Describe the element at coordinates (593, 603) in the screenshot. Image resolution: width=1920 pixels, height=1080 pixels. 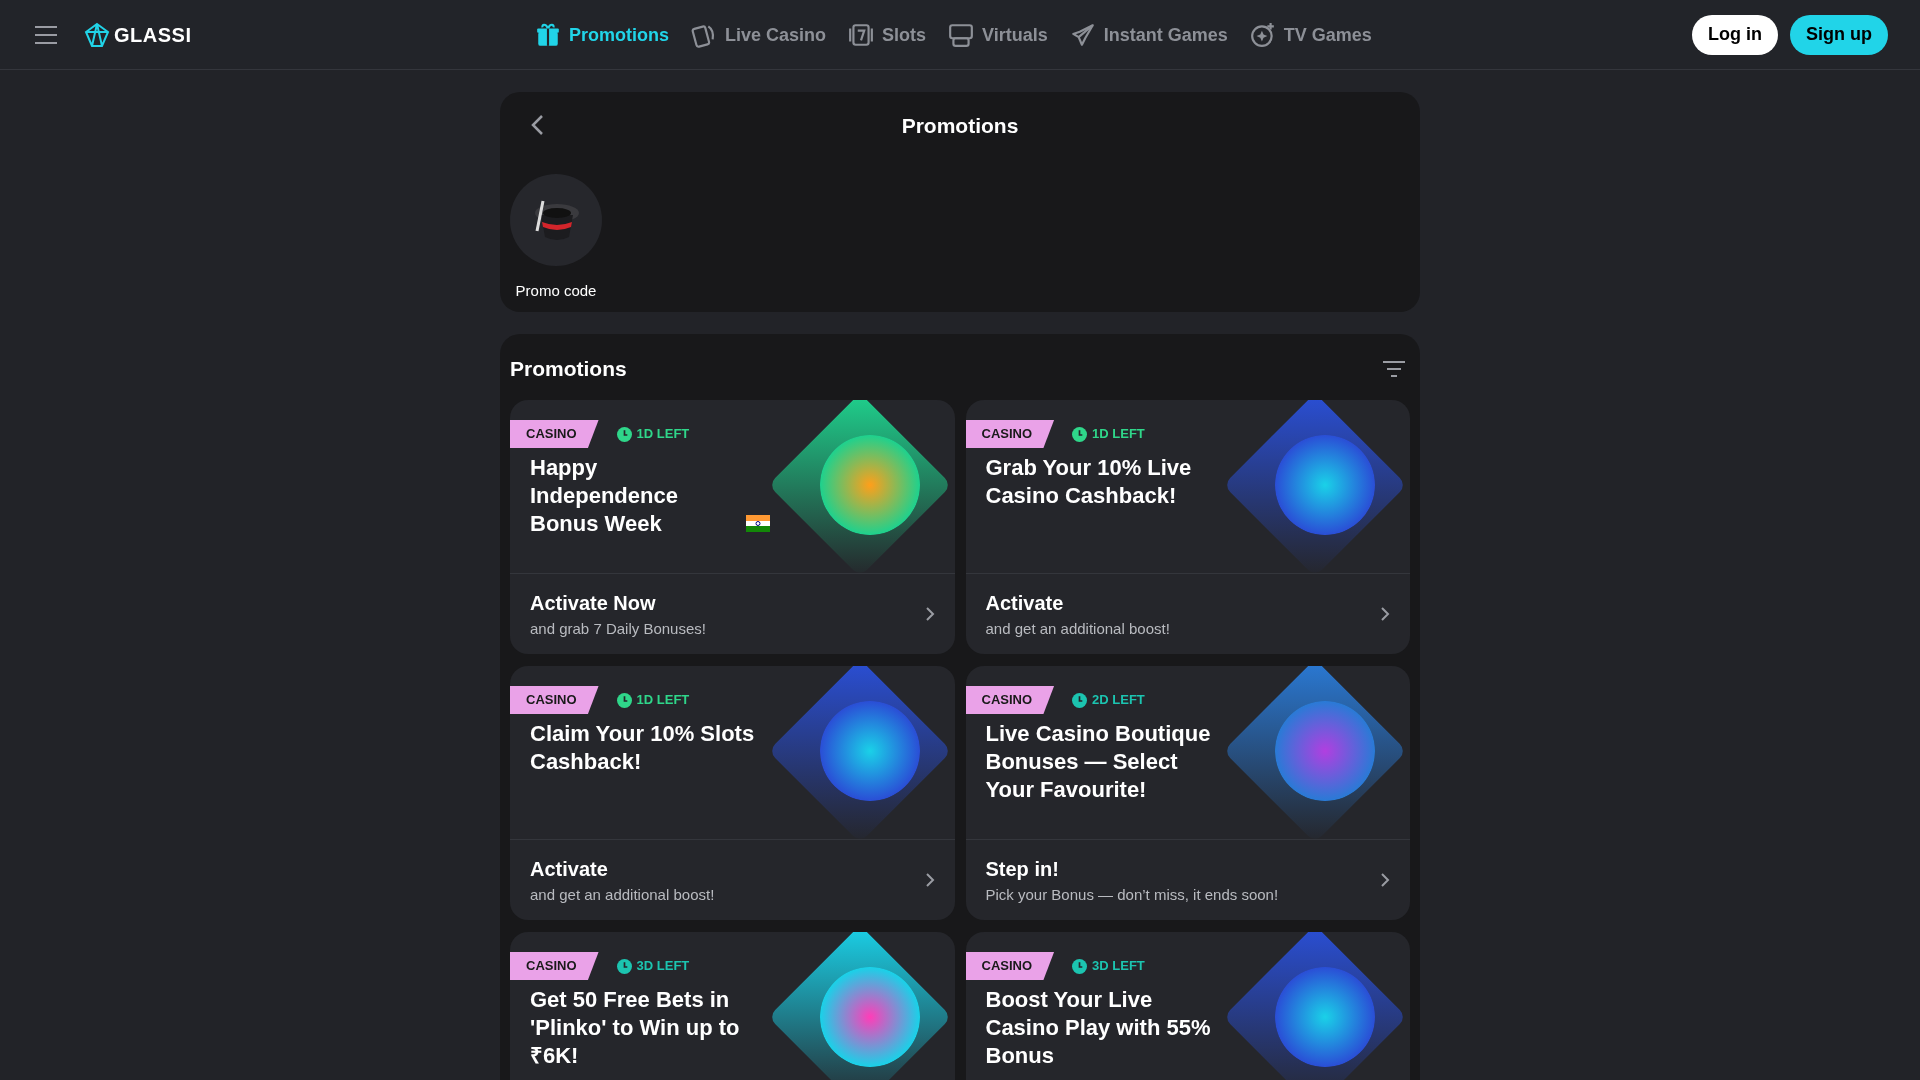
I see `action-label: Activate Now` at that location.